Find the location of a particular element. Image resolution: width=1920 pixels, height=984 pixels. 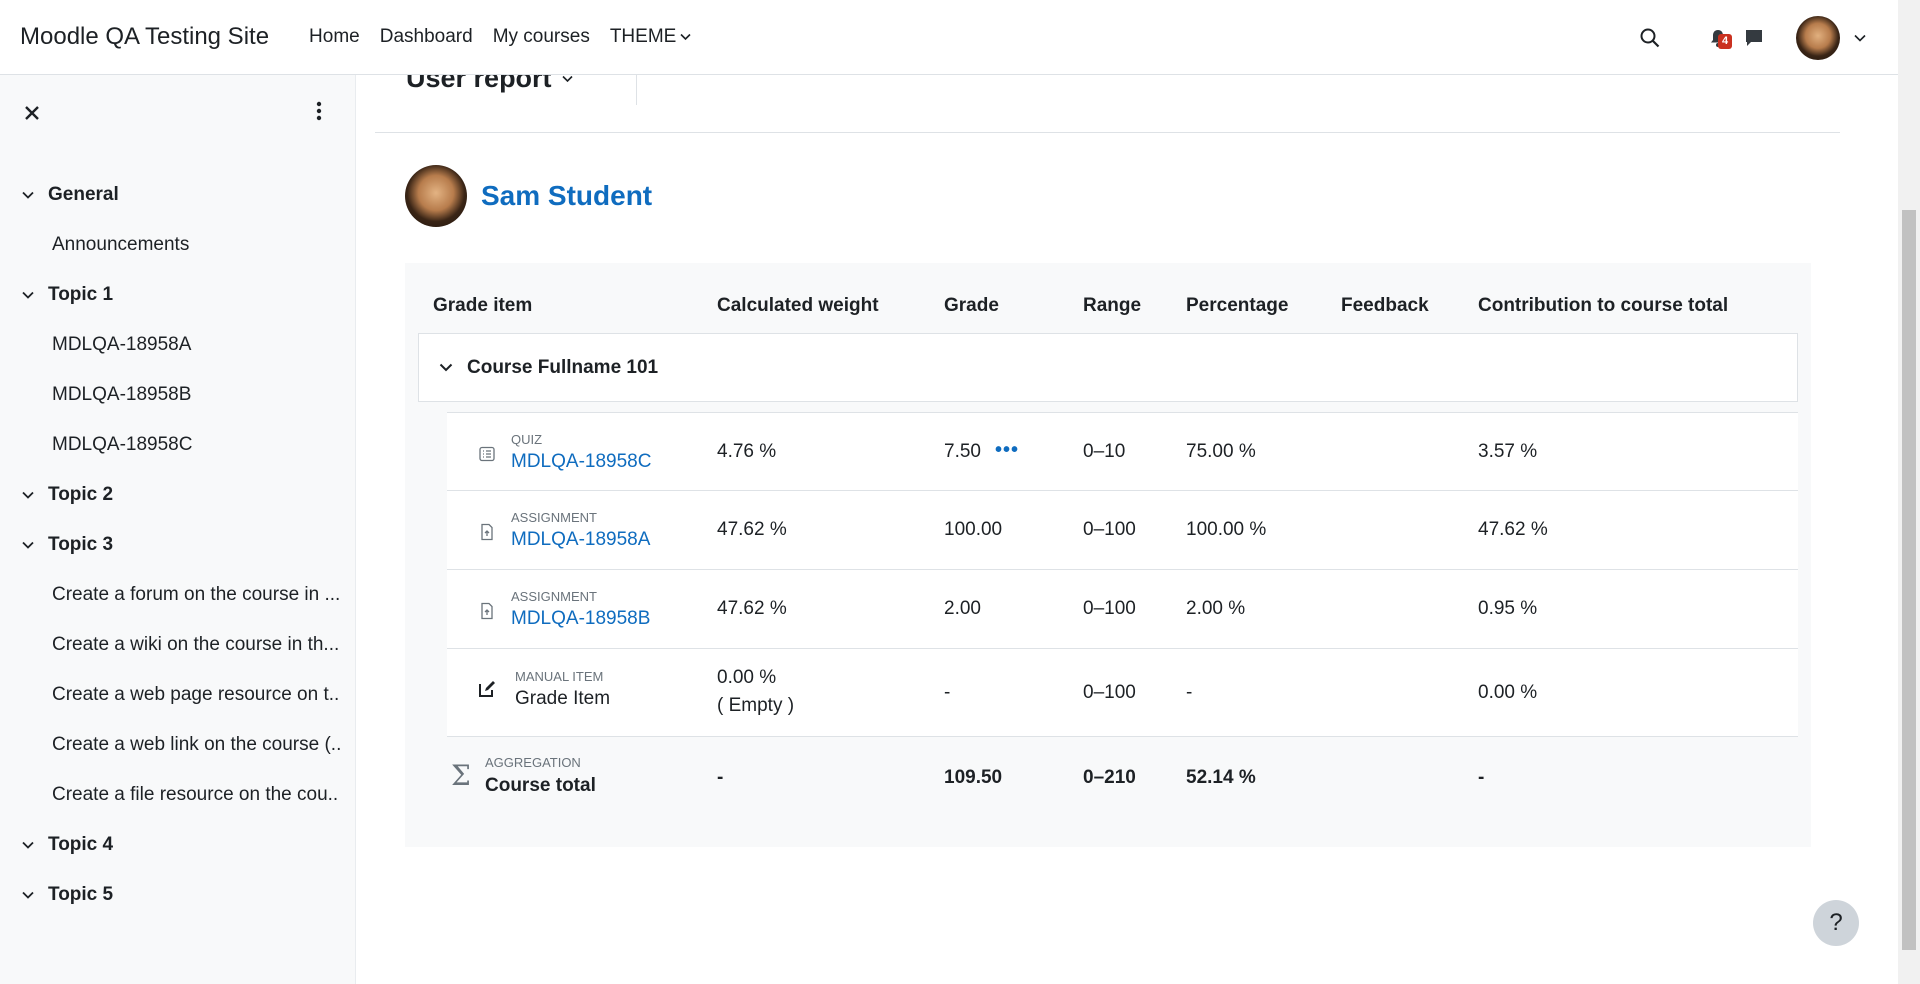

weight-empty-note: ( Empty ) is located at coordinates (756, 705).